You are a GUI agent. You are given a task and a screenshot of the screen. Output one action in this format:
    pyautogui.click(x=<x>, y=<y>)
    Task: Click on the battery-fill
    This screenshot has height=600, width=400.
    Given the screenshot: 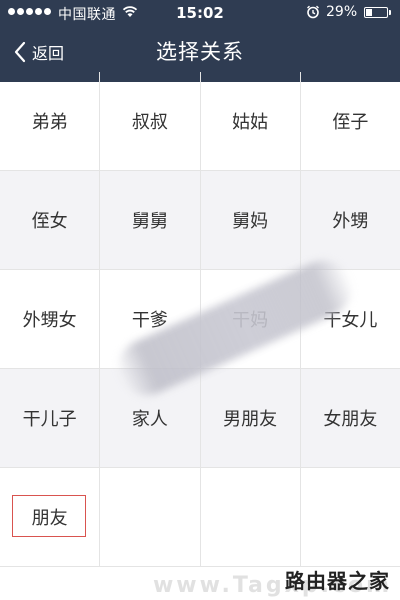 What is the action you would take?
    pyautogui.click(x=369, y=12)
    